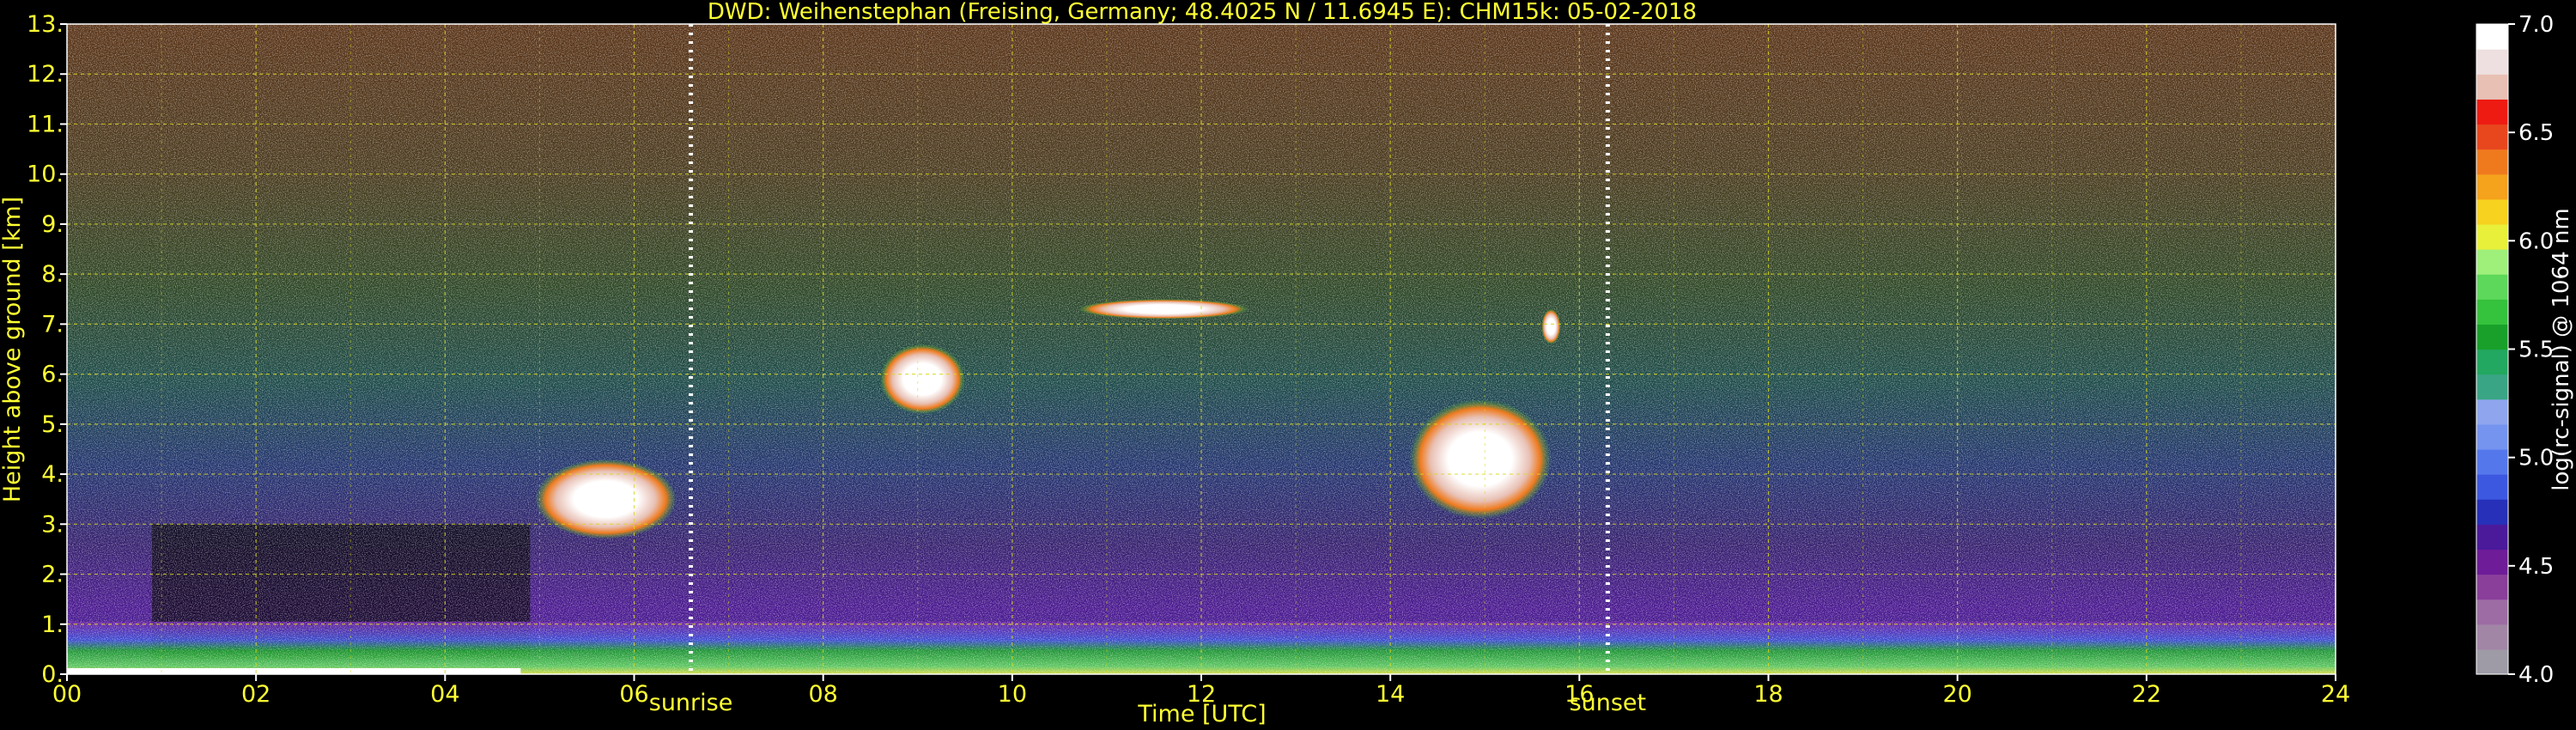 The width and height of the screenshot is (2576, 730). What do you see at coordinates (45, 174) in the screenshot?
I see `y-tick-label: 10.` at bounding box center [45, 174].